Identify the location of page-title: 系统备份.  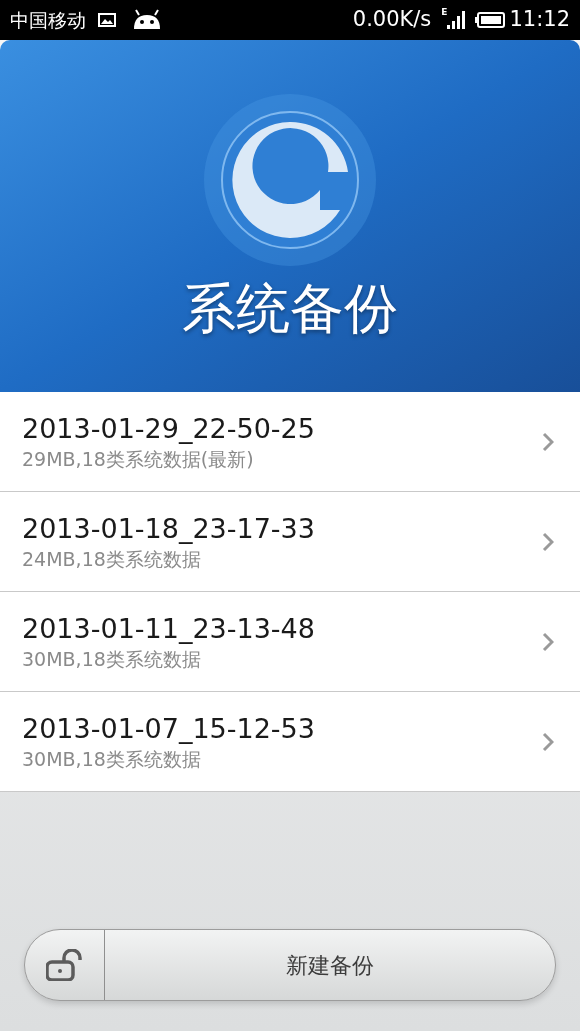
(290, 309).